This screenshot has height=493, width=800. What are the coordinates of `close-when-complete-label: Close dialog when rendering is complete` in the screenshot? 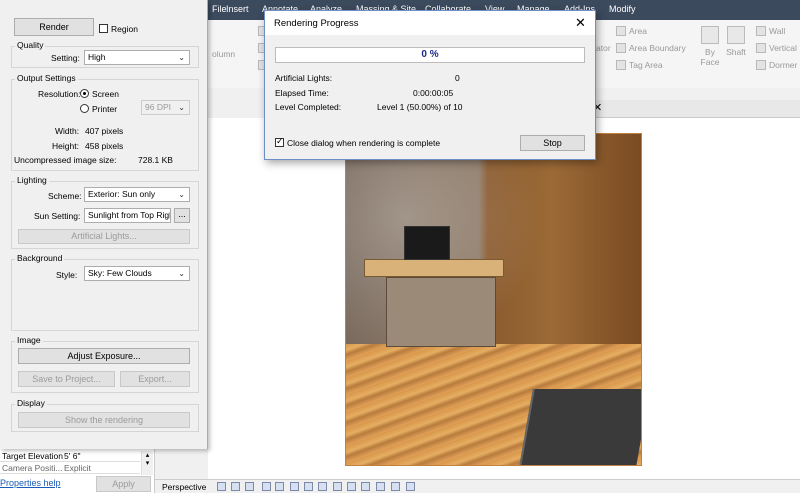 It's located at (364, 143).